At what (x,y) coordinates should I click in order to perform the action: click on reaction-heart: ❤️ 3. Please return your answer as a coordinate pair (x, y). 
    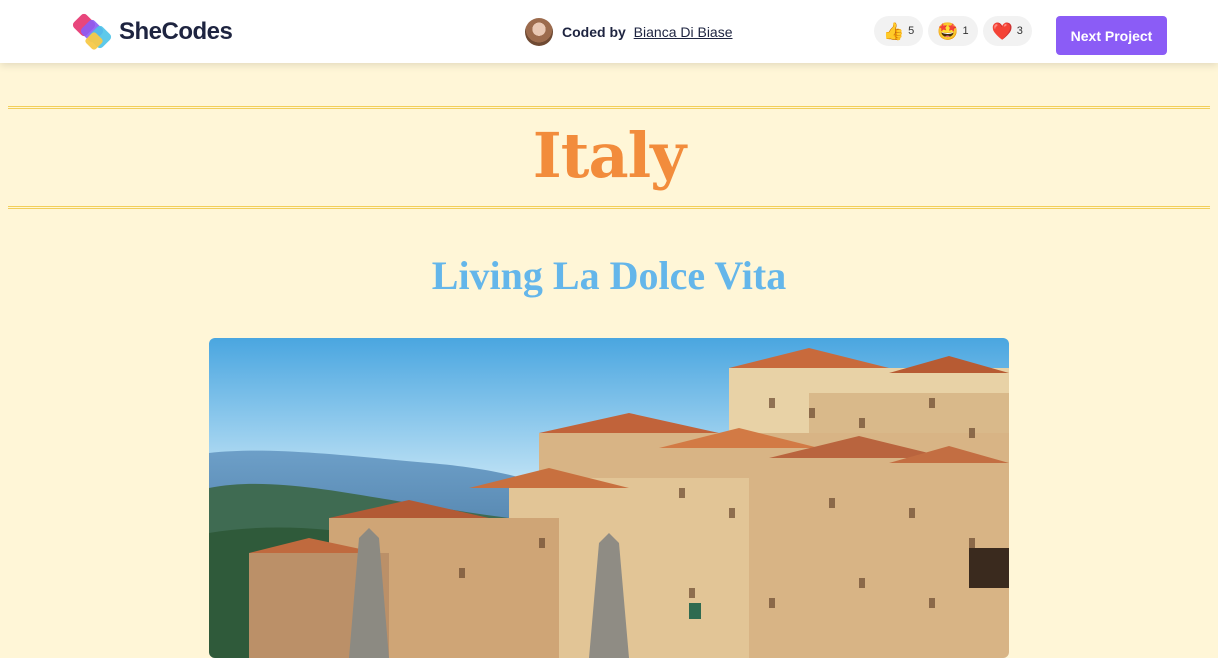
    Looking at the image, I should click on (1007, 31).